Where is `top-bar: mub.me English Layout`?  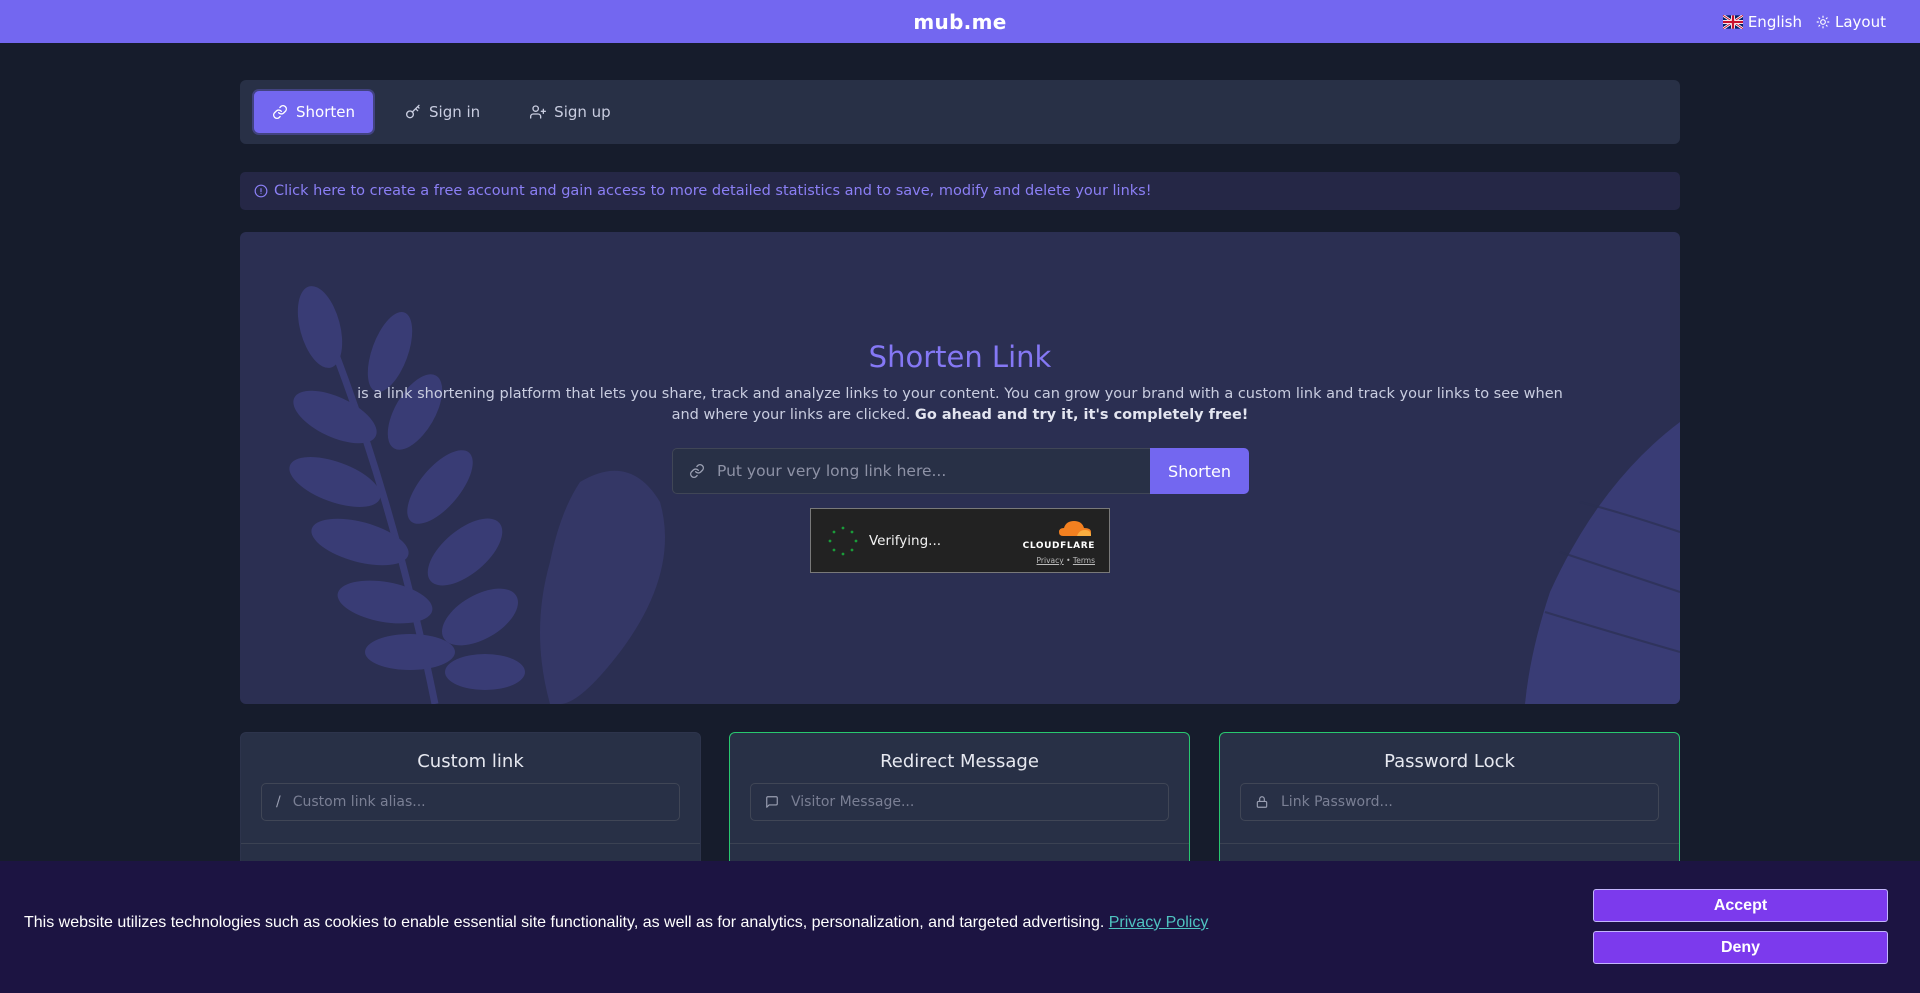 top-bar: mub.me English Layout is located at coordinates (960, 21).